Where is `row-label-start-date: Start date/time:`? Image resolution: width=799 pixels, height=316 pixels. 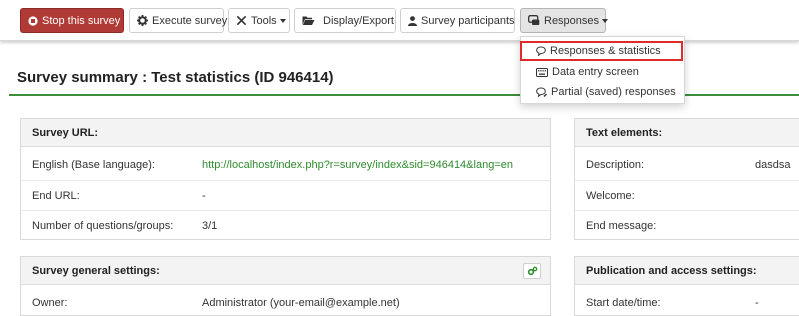 row-label-start-date: Start date/time: is located at coordinates (623, 303).